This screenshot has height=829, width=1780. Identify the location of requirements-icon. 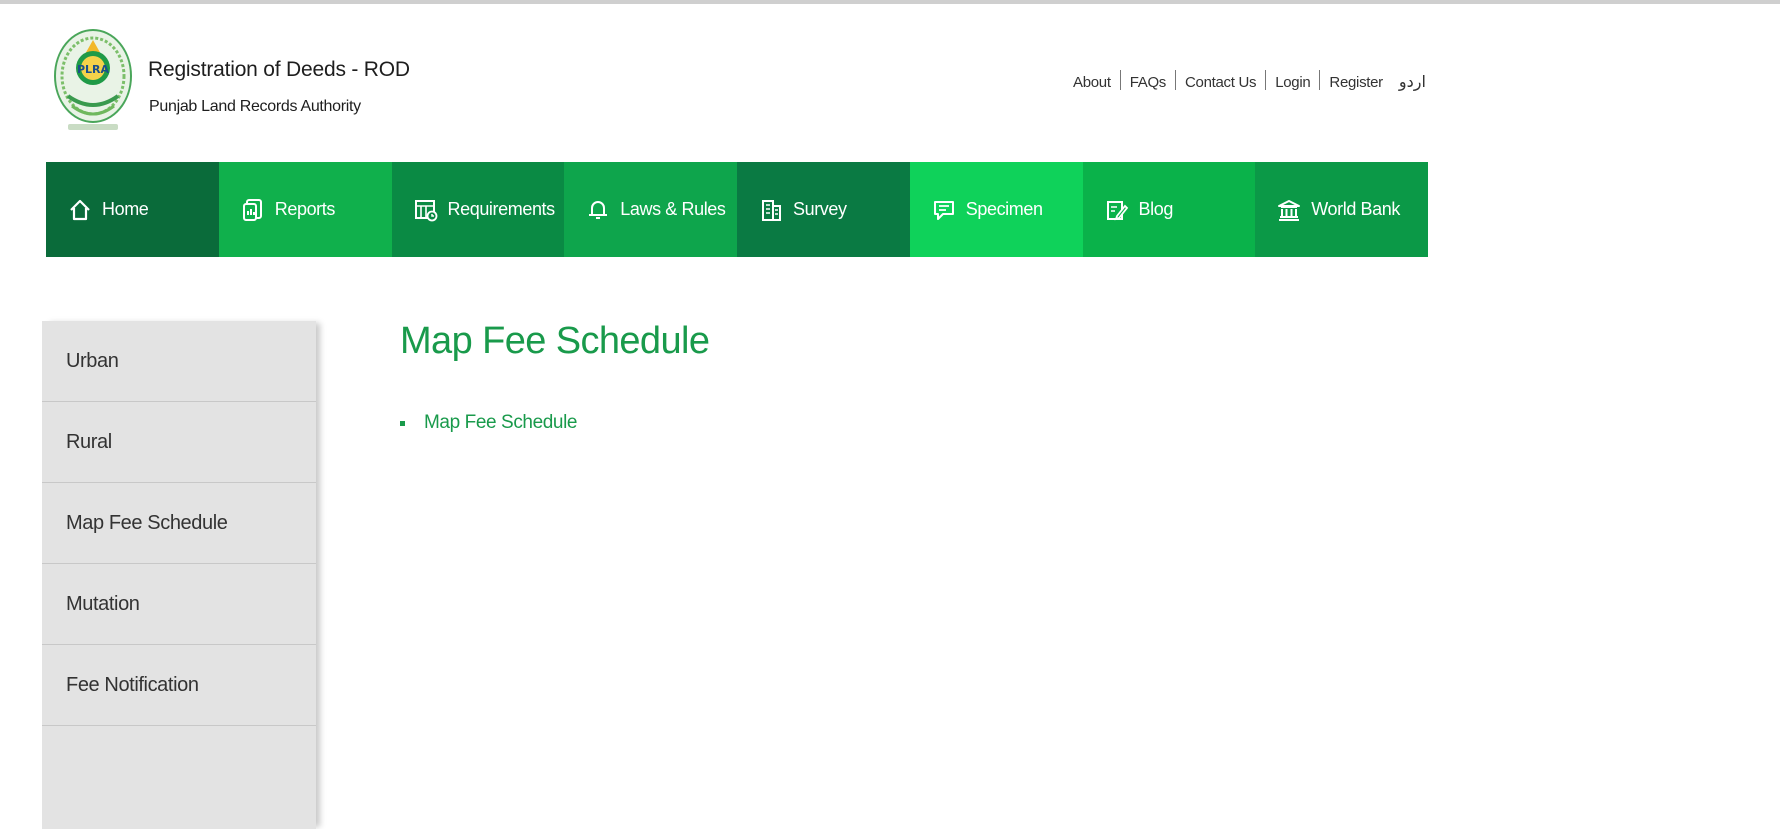
(426, 210).